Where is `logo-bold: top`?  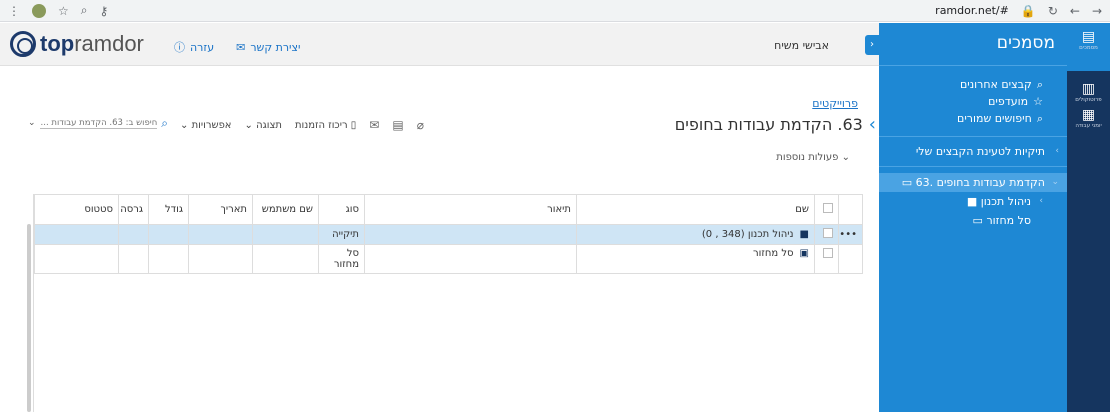
logo-bold: top is located at coordinates (57, 43).